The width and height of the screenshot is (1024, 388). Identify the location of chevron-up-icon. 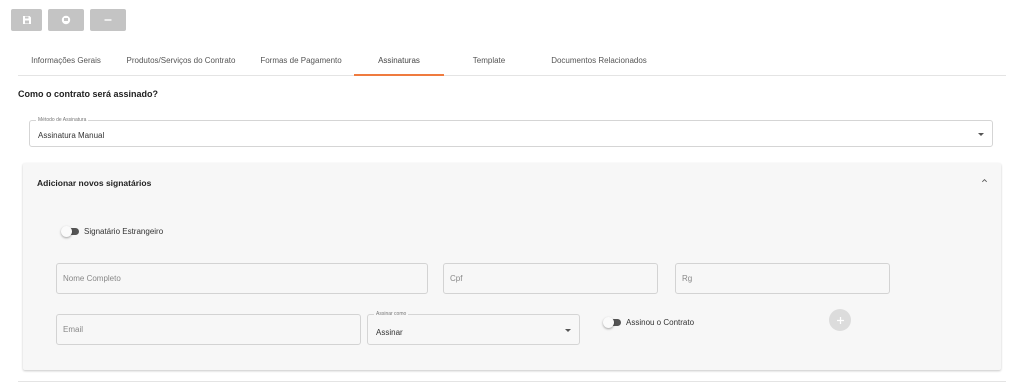
(984, 180).